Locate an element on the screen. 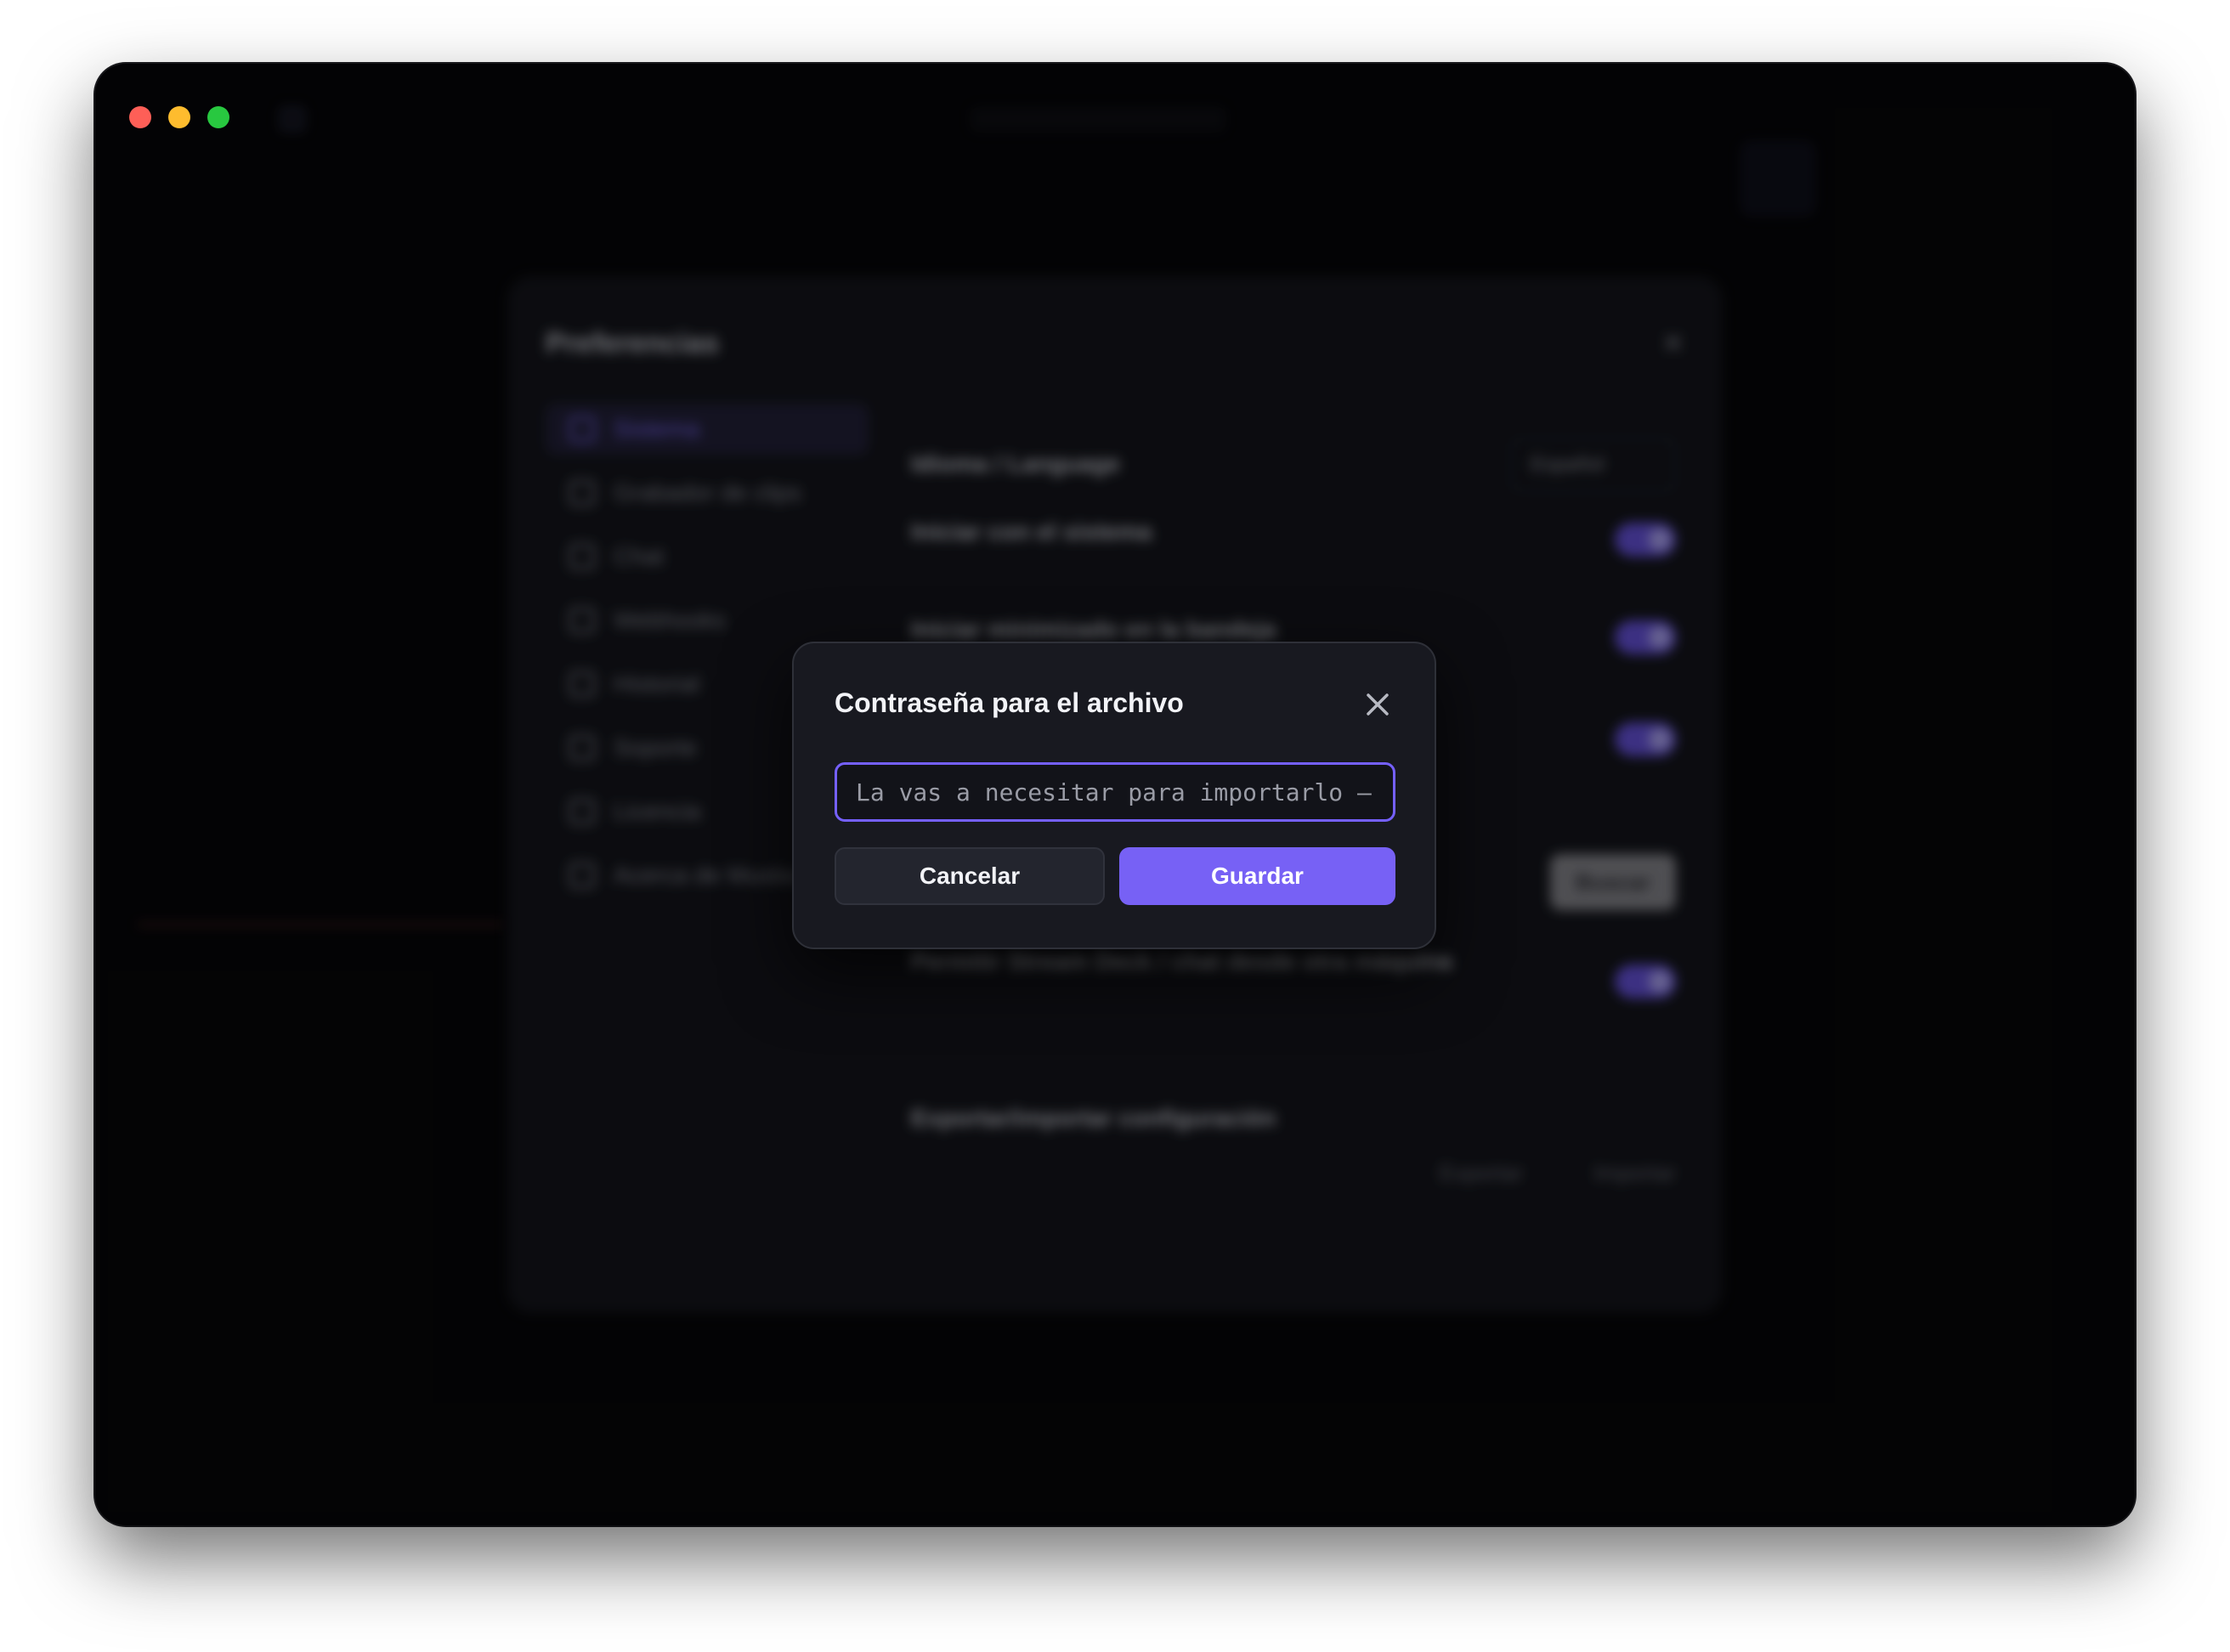 The image size is (2230, 1652). close-icon is located at coordinates (1377, 704).